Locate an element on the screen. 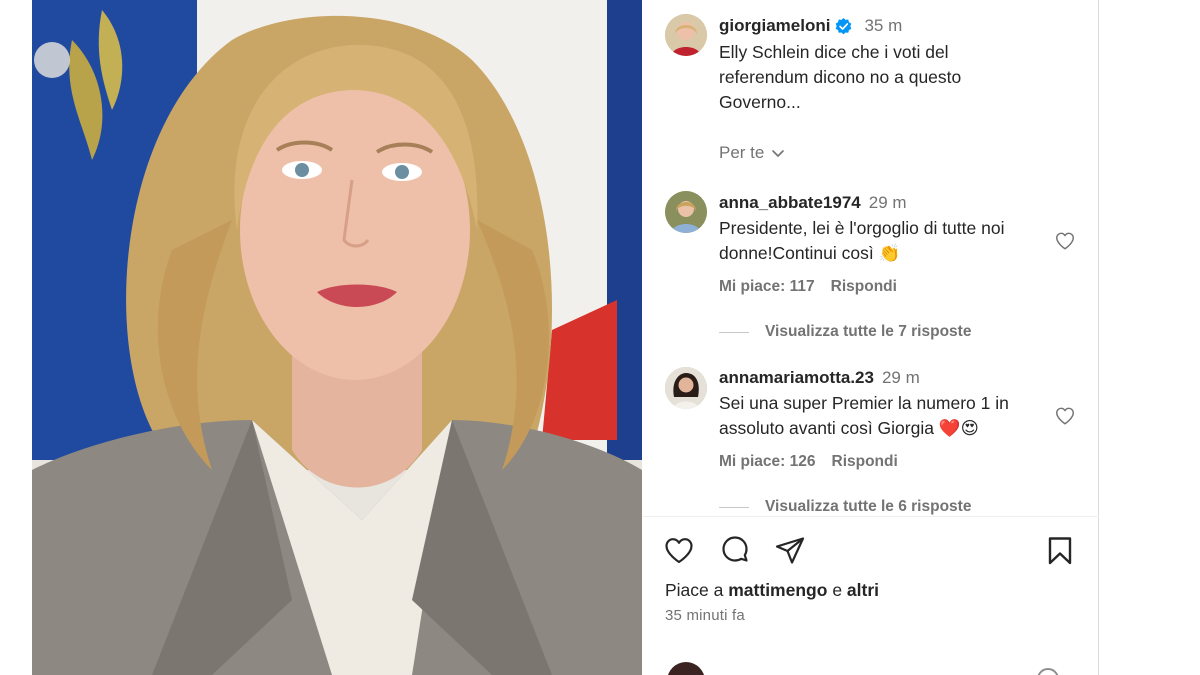 Image resolution: width=1200 pixels, height=675 pixels. verified-badge-icon is located at coordinates (844, 25).